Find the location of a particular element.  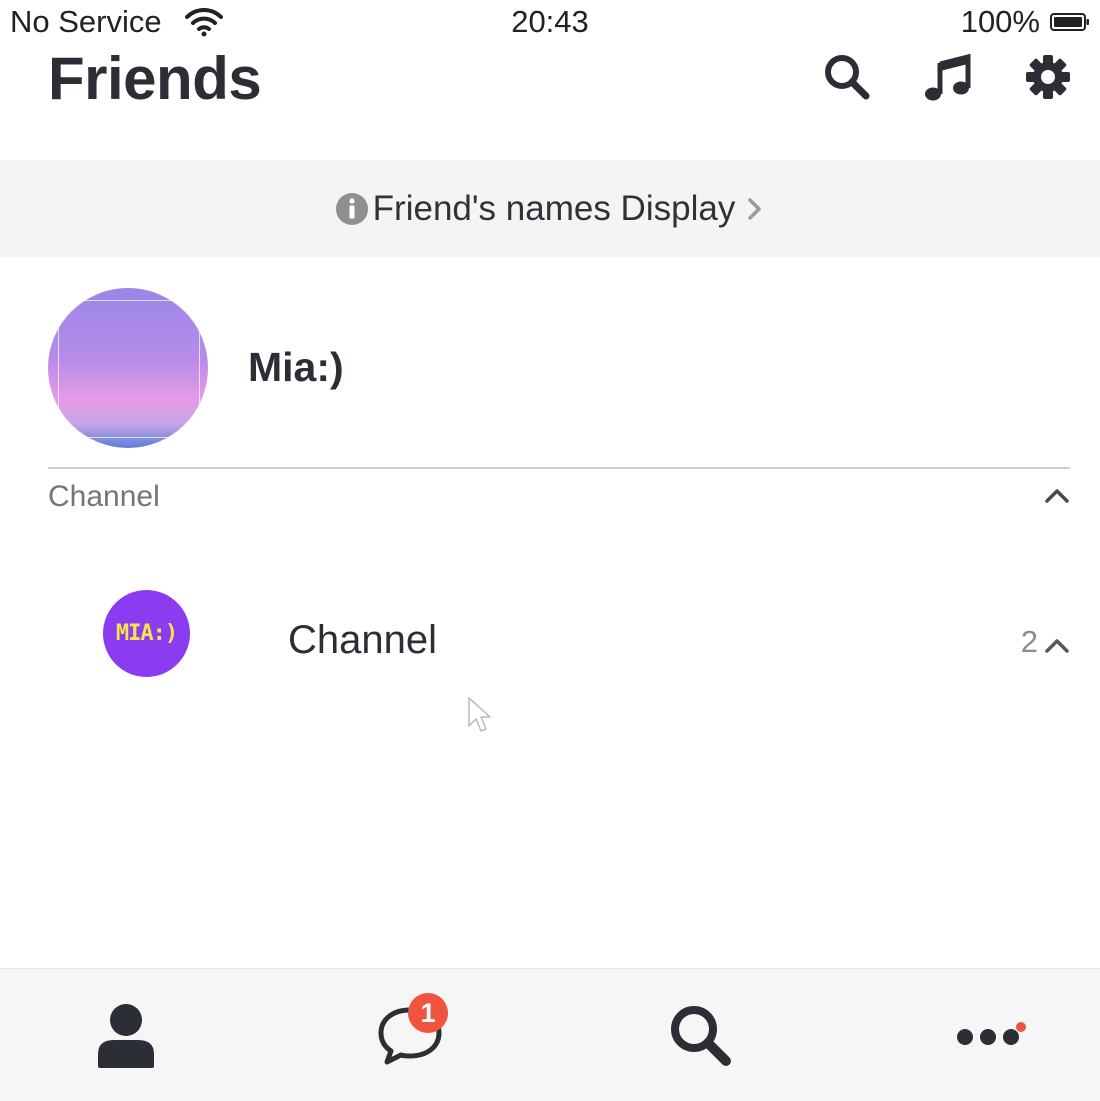

friends-names-display-banner: Friend's names Display is located at coordinates (550, 208).